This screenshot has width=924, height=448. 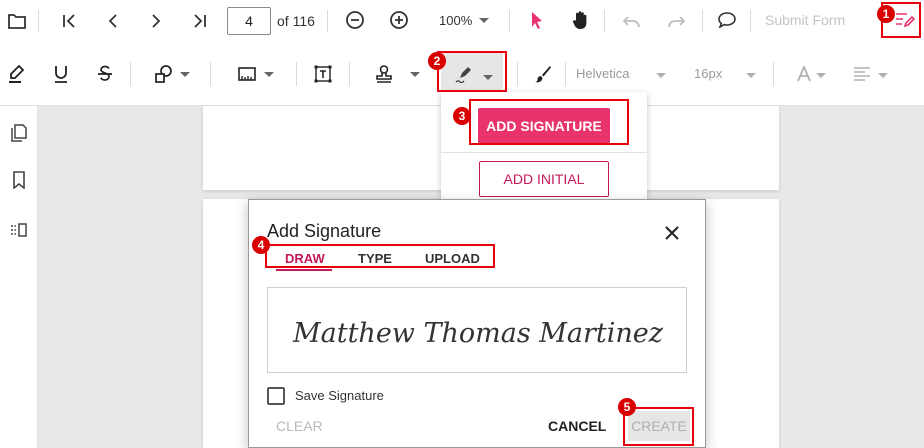 I want to click on chevron-down-icon, so click(x=484, y=20).